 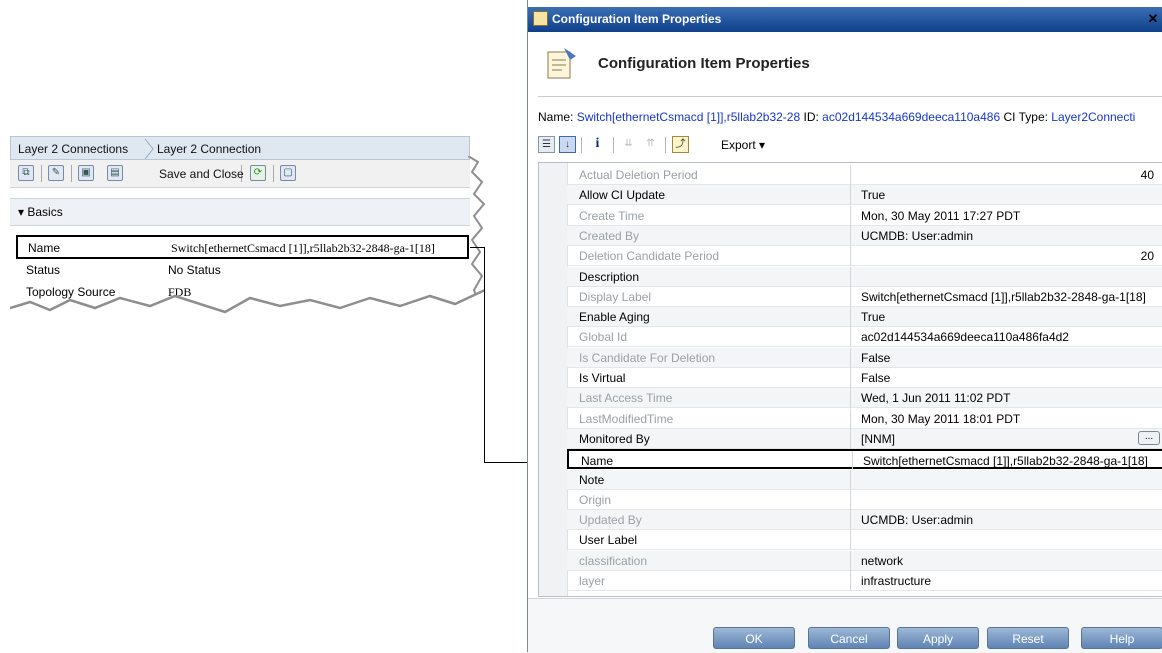 What do you see at coordinates (875, 378) in the screenshot?
I see `property-value: False` at bounding box center [875, 378].